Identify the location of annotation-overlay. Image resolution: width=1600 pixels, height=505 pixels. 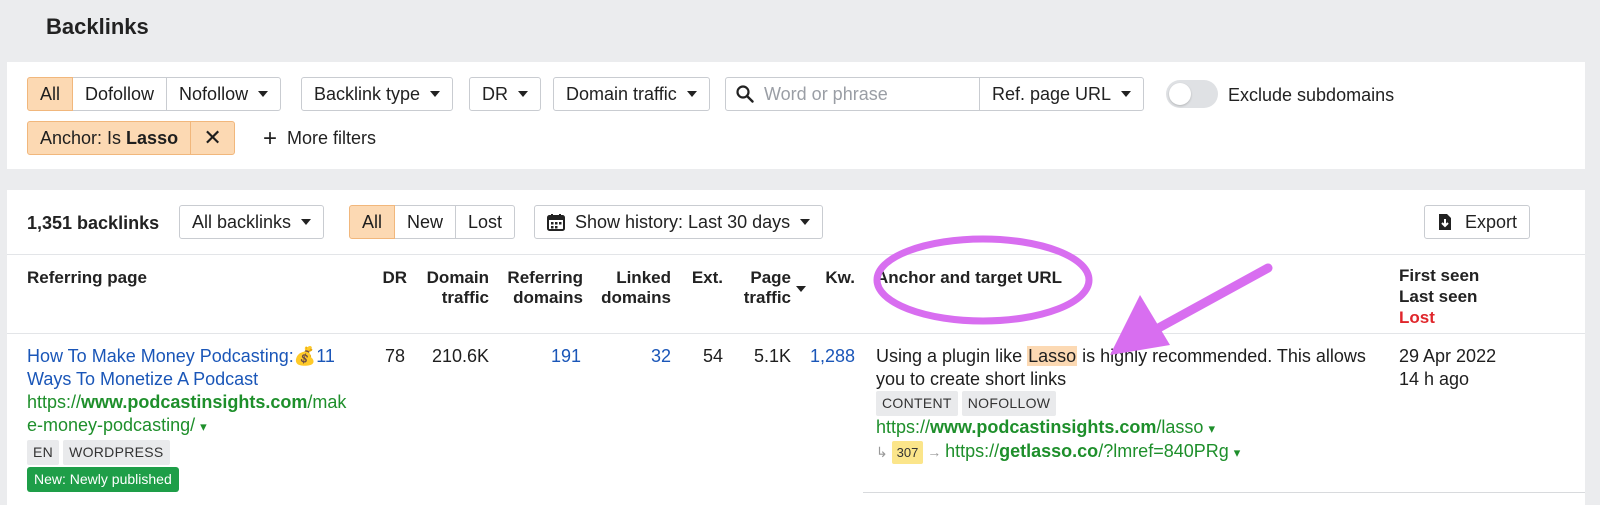
(1073, 295).